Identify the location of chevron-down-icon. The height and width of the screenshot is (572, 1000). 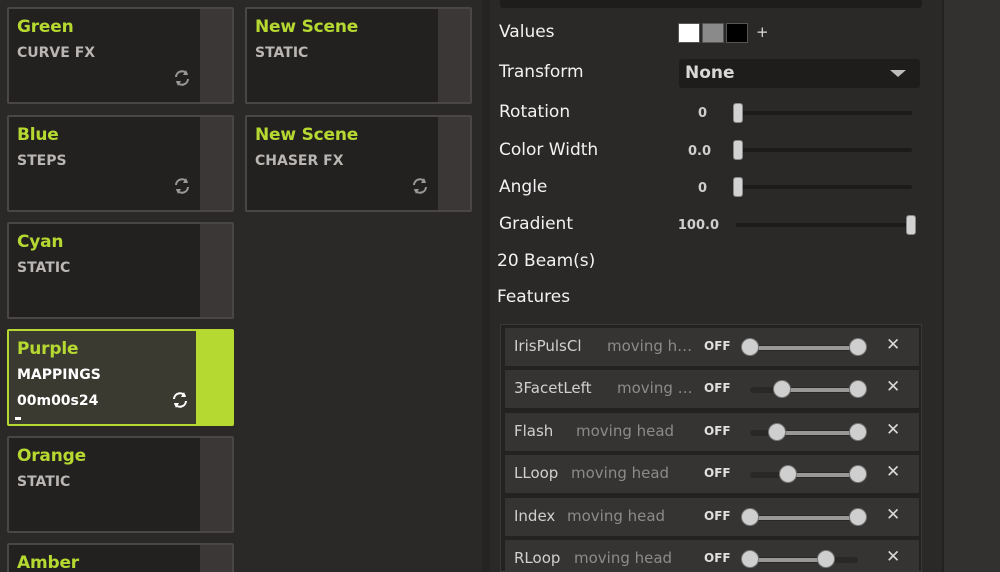
(898, 73).